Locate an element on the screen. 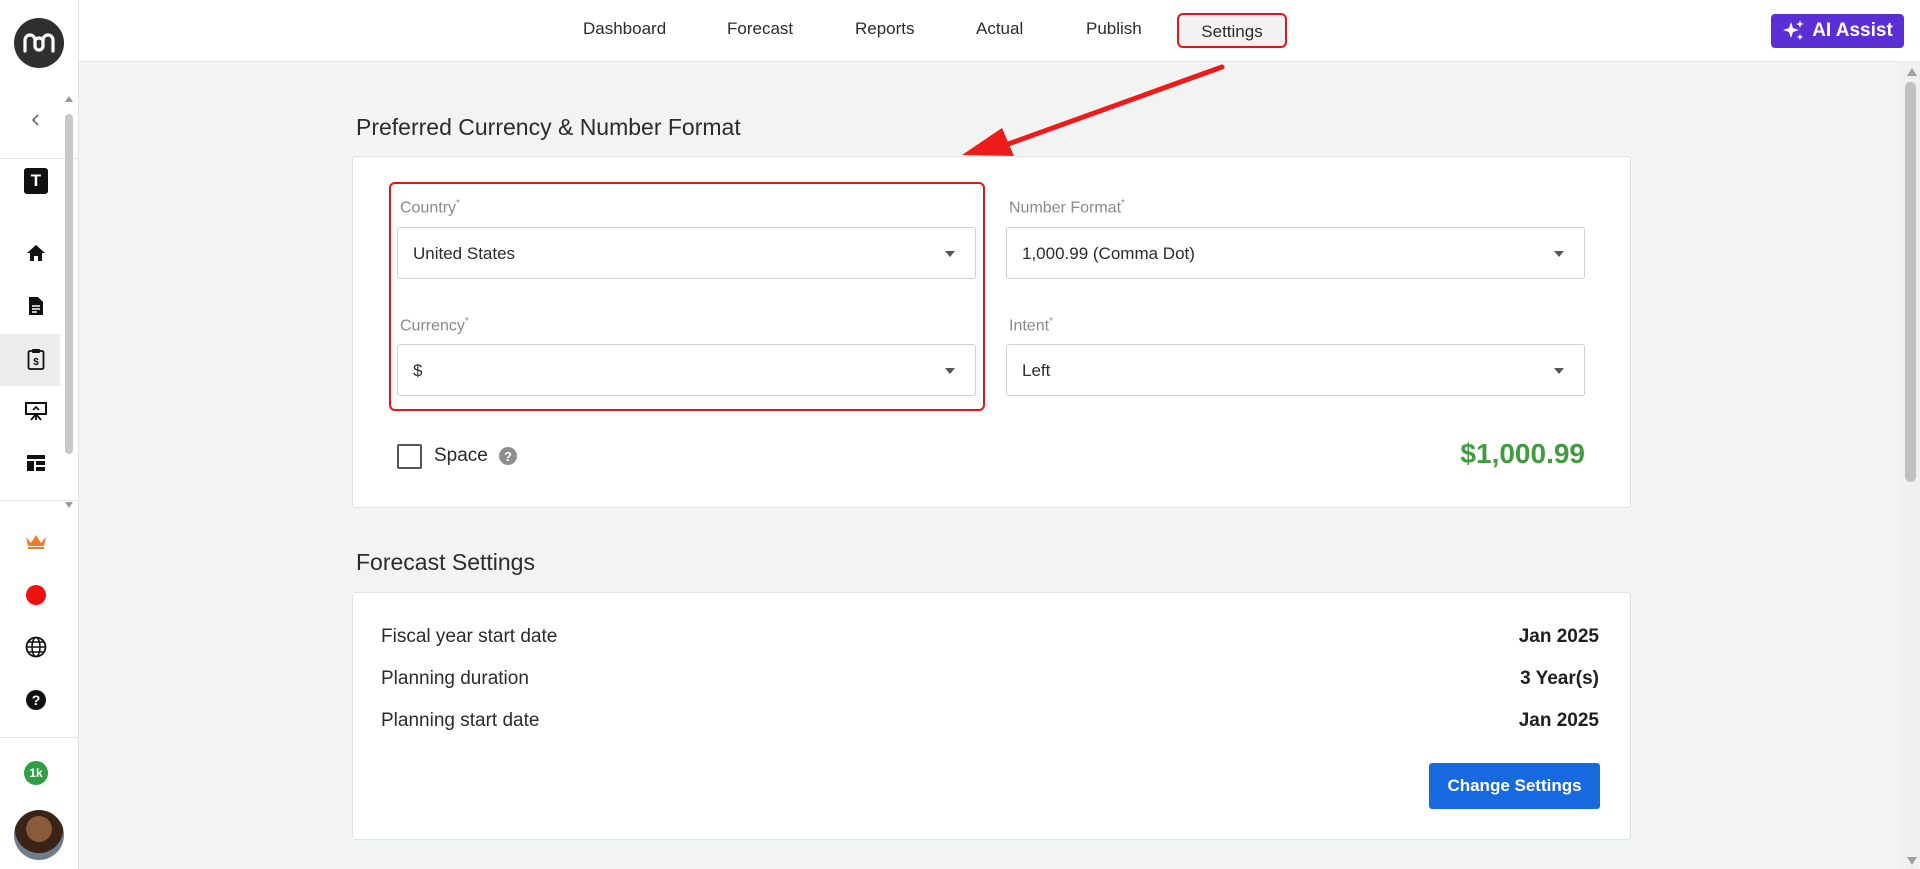 The width and height of the screenshot is (1920, 869). sparkle-icon is located at coordinates (1794, 30).